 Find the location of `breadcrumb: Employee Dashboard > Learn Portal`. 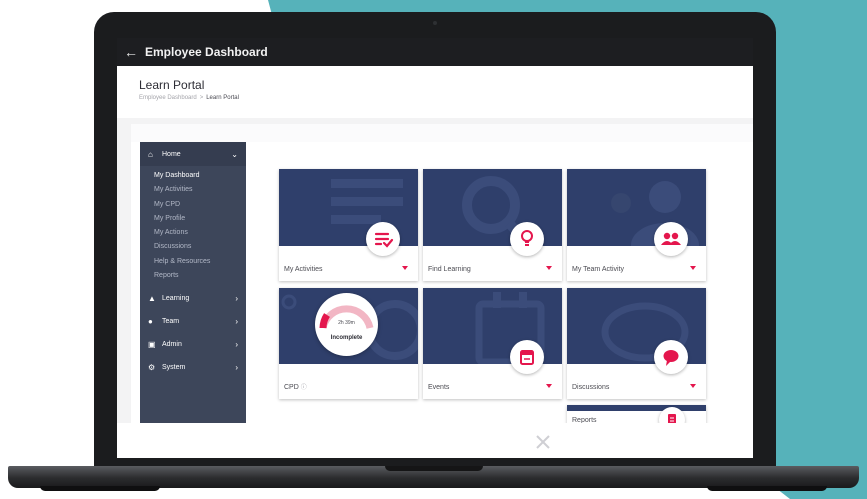

breadcrumb: Employee Dashboard > Learn Portal is located at coordinates (189, 98).